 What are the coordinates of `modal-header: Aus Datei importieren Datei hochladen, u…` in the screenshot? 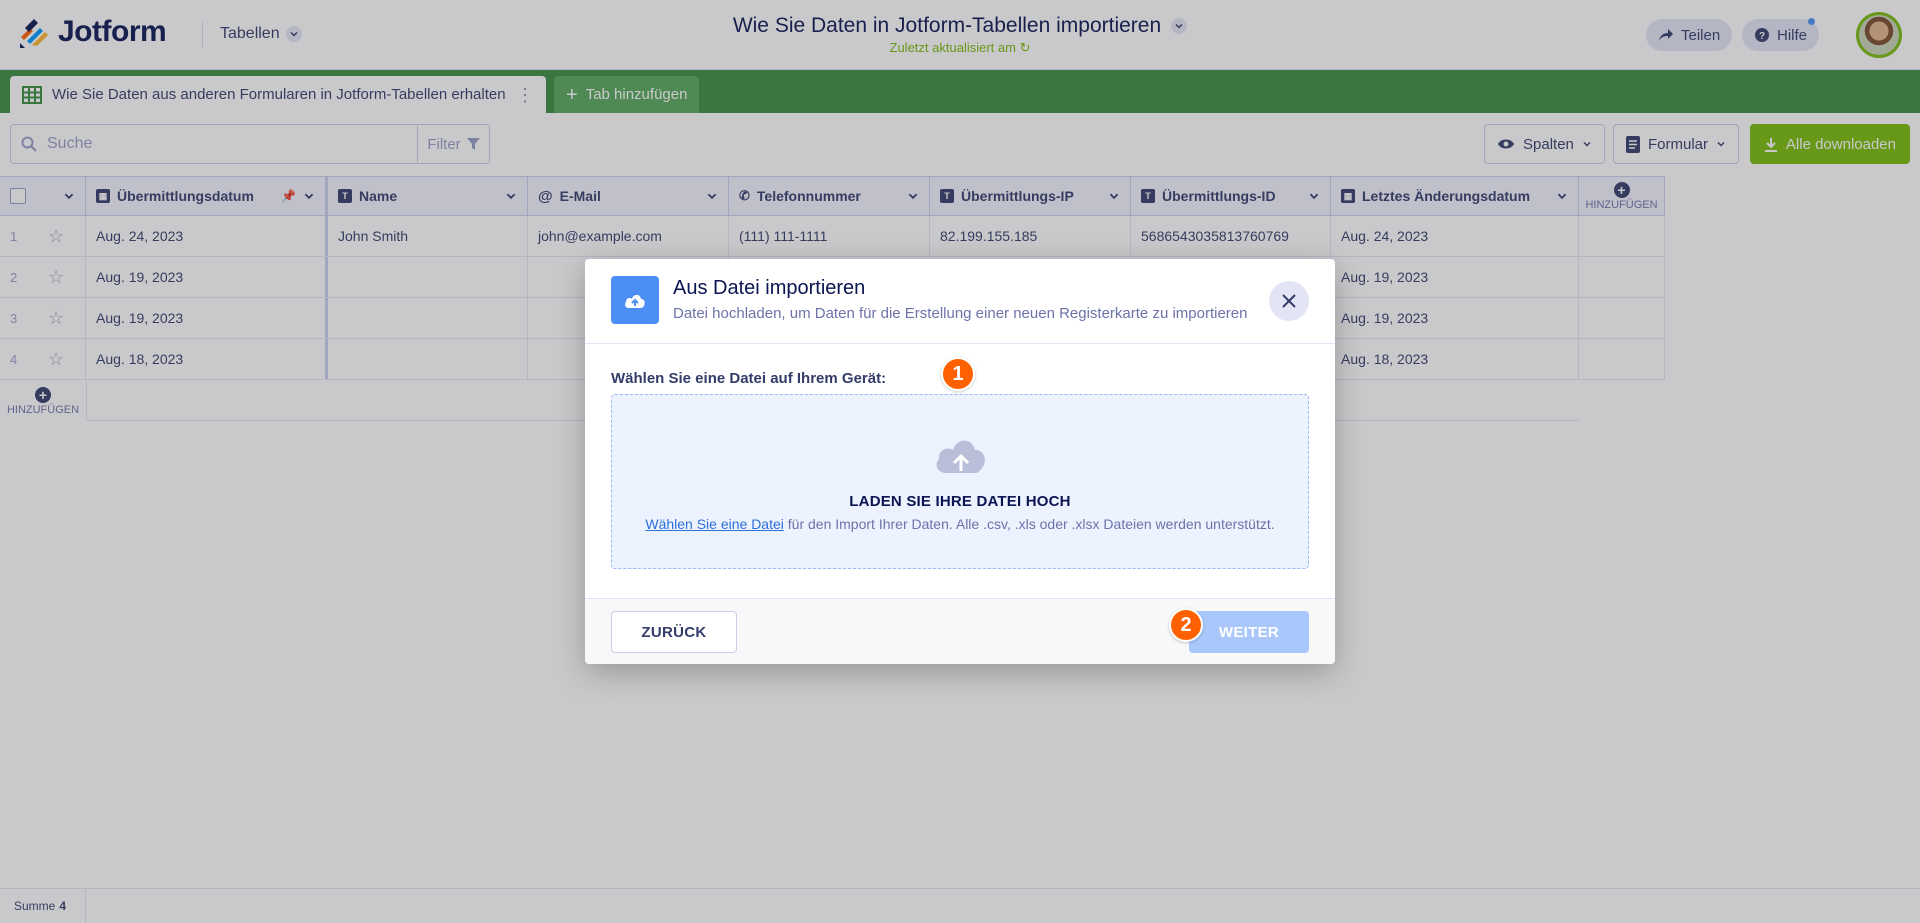 It's located at (960, 301).